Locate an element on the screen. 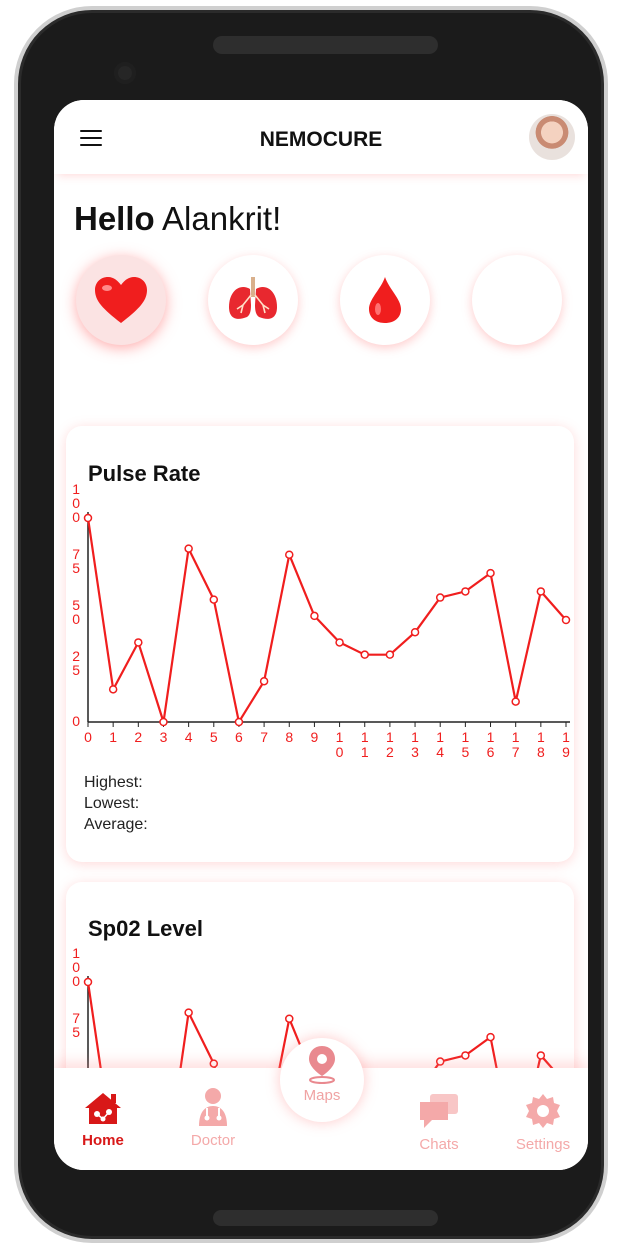  nav-home: Home is located at coordinates (103, 1119).